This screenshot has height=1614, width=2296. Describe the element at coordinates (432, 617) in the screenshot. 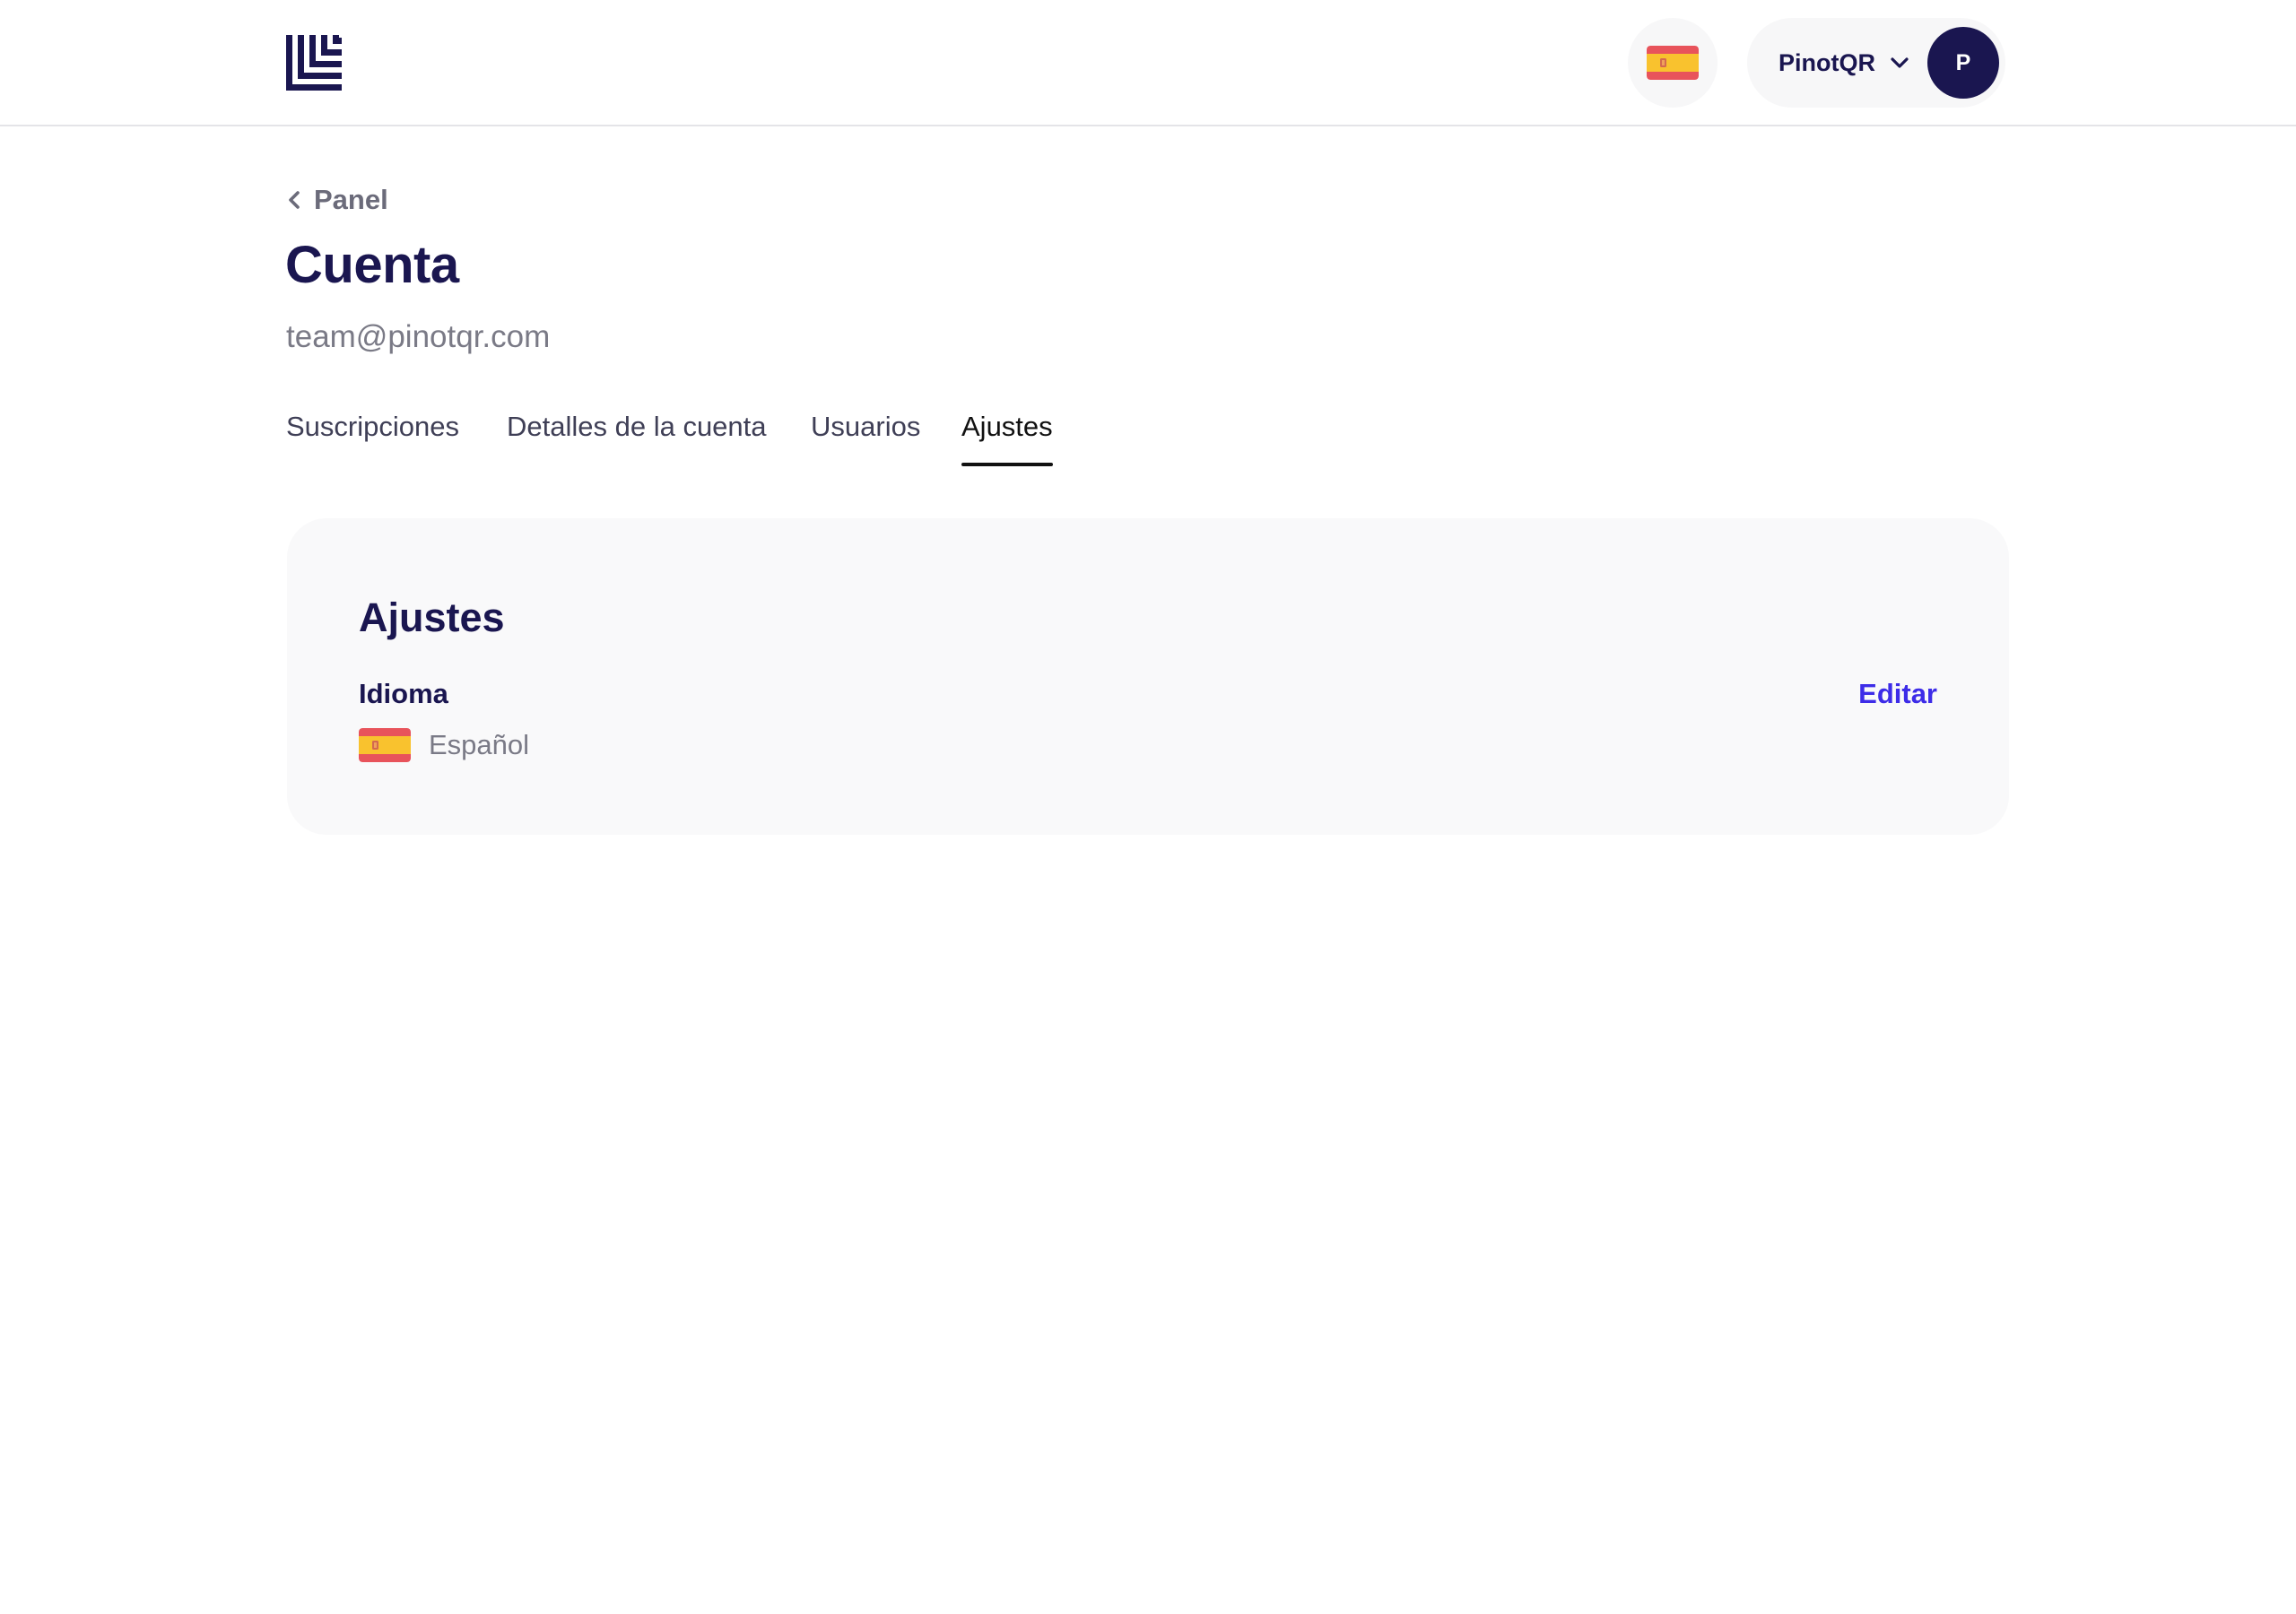

I see `settings-card-title: Ajustes` at that location.